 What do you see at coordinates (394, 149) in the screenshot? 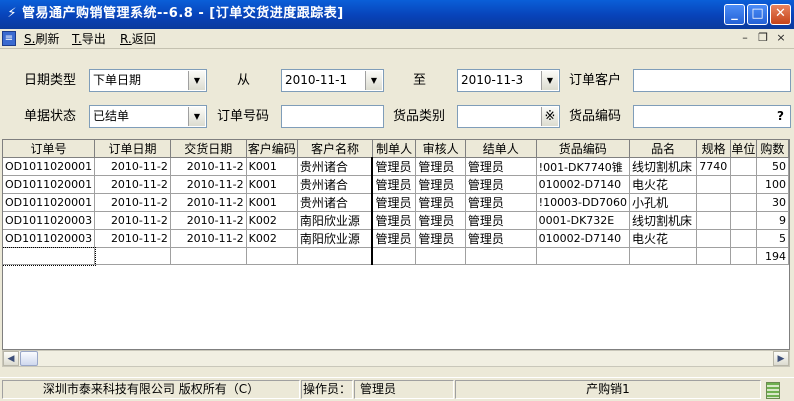
I see `column-header: 制单人` at bounding box center [394, 149].